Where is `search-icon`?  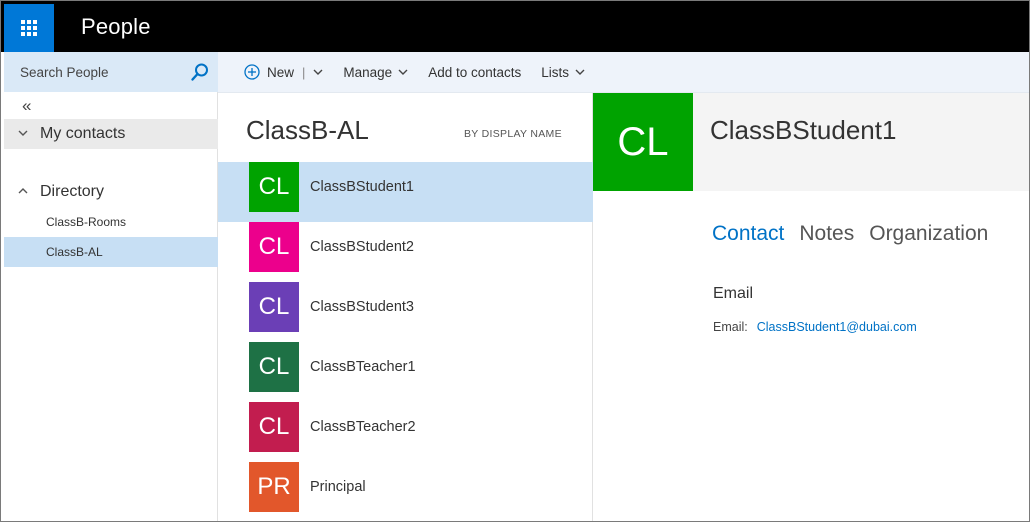
search-icon is located at coordinates (200, 72).